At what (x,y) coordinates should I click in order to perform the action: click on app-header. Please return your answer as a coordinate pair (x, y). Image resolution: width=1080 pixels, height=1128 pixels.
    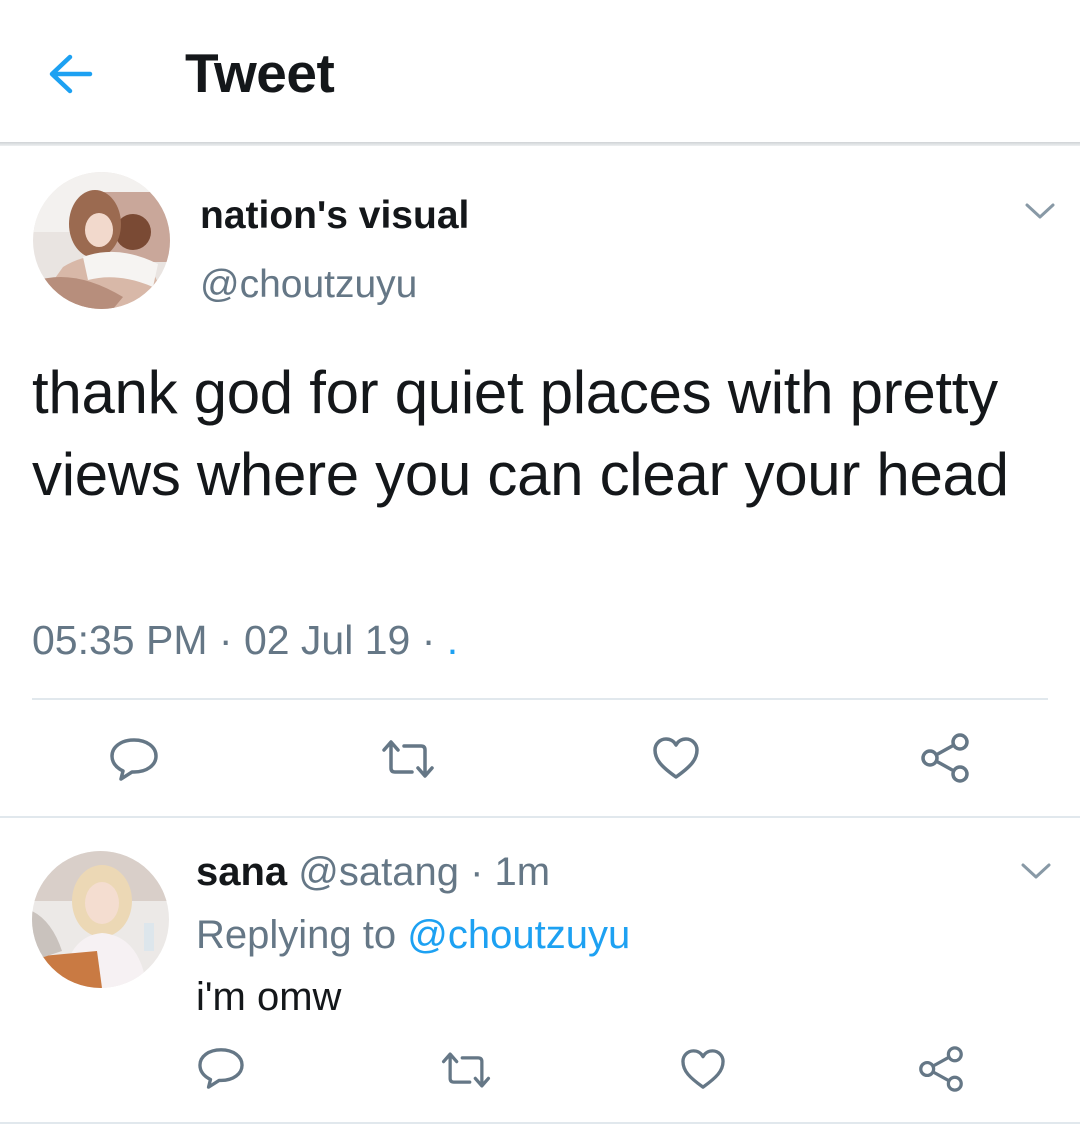
    Looking at the image, I should click on (540, 71).